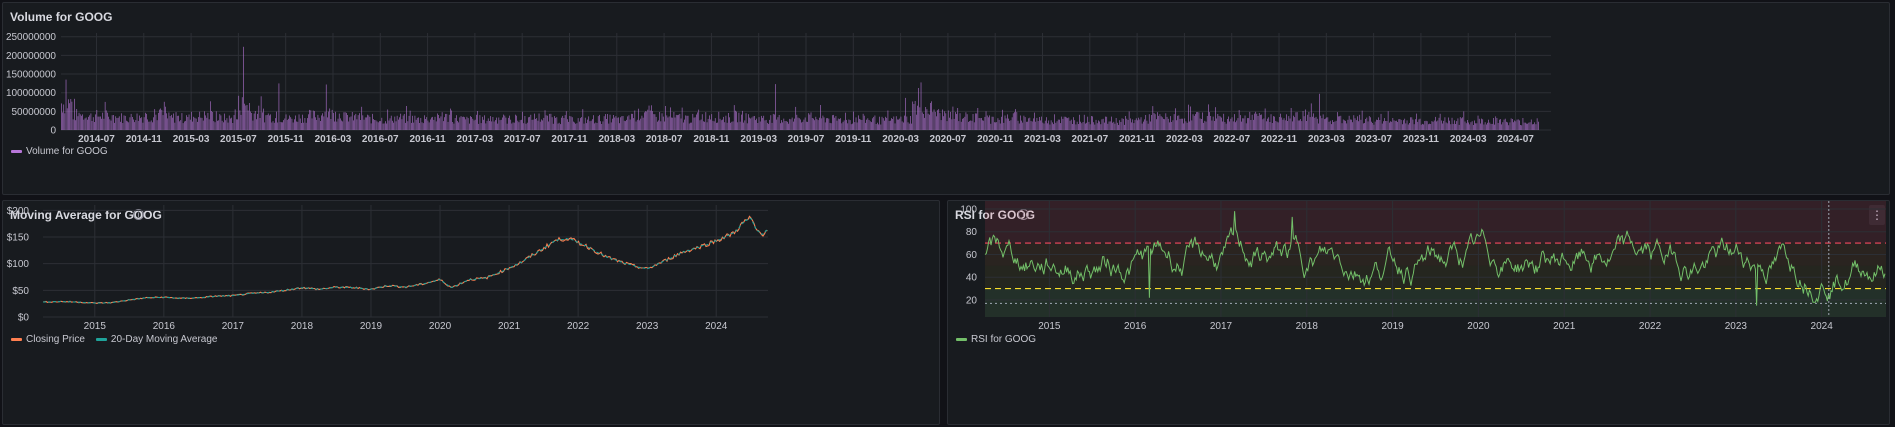 The image size is (1895, 427). I want to click on legend-item-volume: Volume for GOOG, so click(59, 151).